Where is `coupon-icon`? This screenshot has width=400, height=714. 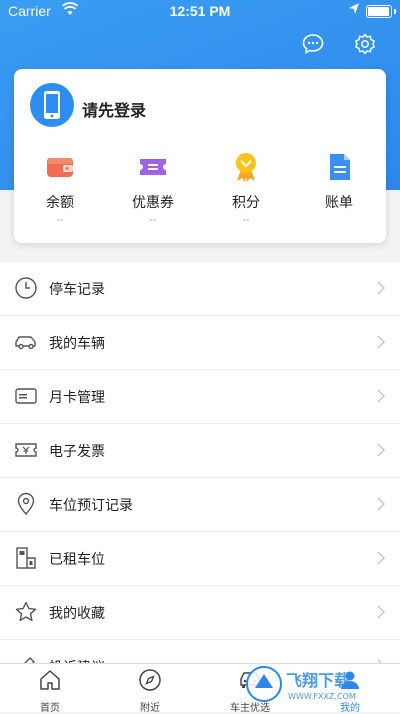
coupon-icon is located at coordinates (153, 167).